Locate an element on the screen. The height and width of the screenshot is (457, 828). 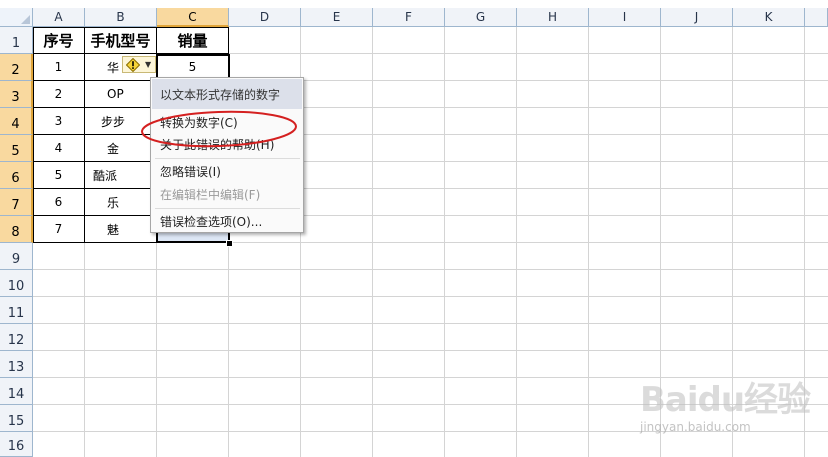
menu-item-ignore-error: 忽略错误(I) is located at coordinates (227, 171).